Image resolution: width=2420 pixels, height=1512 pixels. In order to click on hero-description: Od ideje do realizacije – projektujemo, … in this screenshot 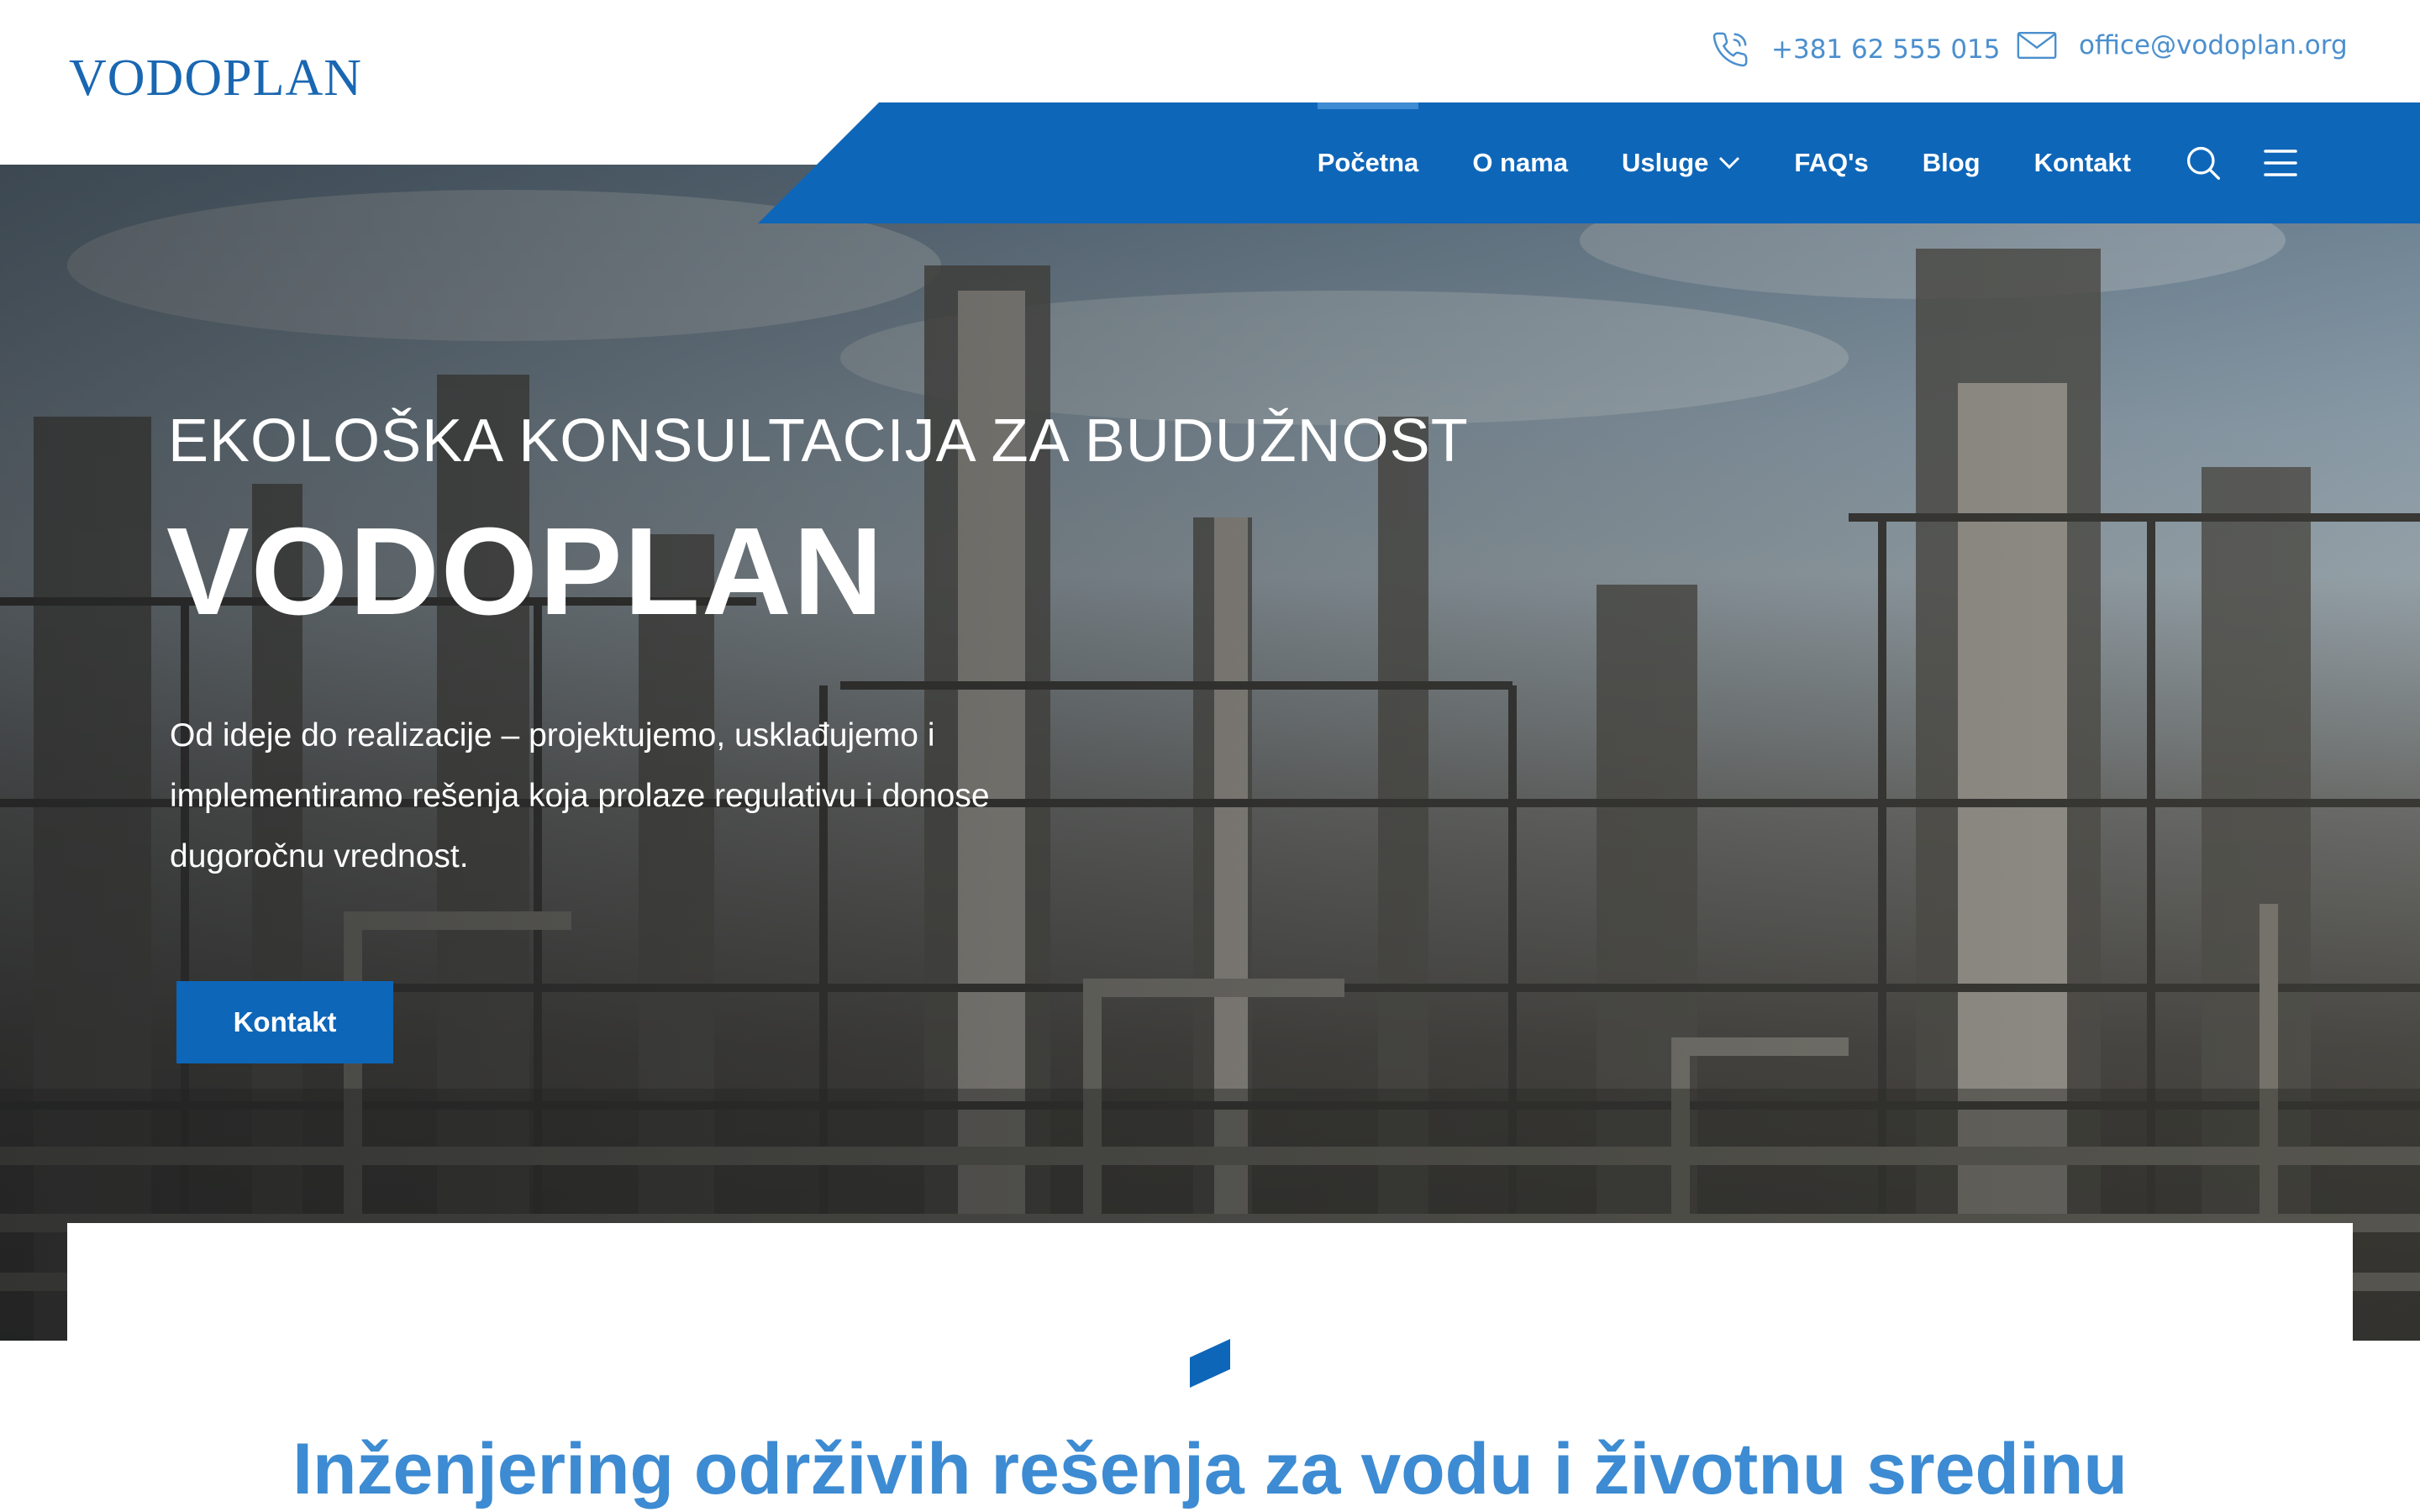, I will do `click(580, 795)`.